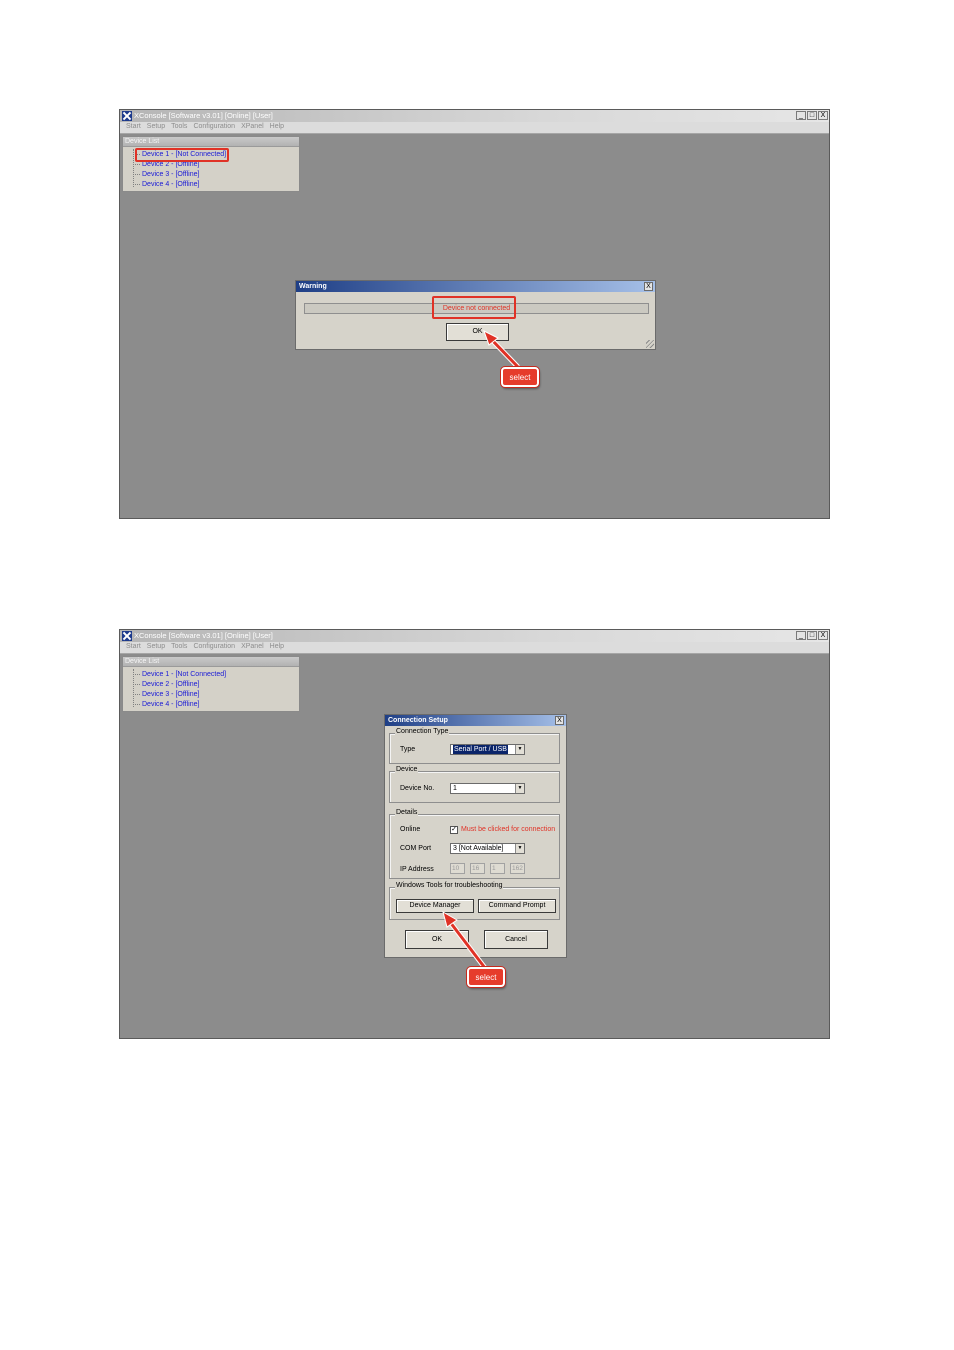  What do you see at coordinates (437, 939) in the screenshot?
I see `connection-ok-button: OK` at bounding box center [437, 939].